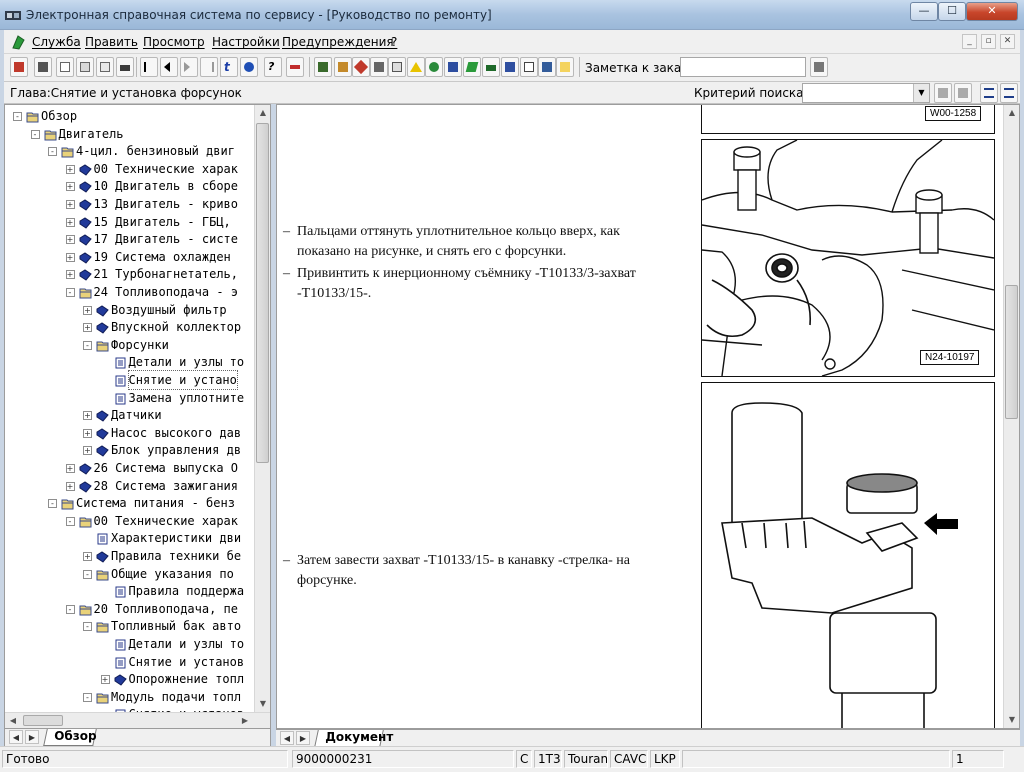  I want to click on tab-scroll-right-icon: ▶, so click(32, 737).